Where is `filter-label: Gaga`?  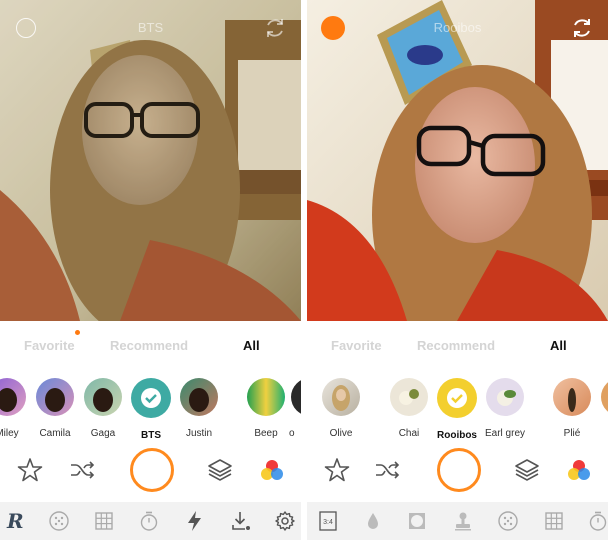
filter-label: Gaga is located at coordinates (103, 433).